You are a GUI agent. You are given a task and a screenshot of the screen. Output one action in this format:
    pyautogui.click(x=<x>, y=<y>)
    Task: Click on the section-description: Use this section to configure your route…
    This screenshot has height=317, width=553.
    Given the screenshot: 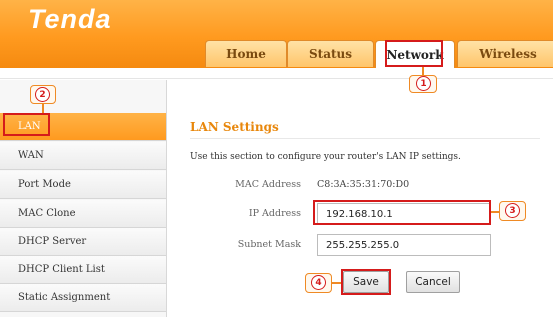 What is the action you would take?
    pyautogui.click(x=325, y=157)
    